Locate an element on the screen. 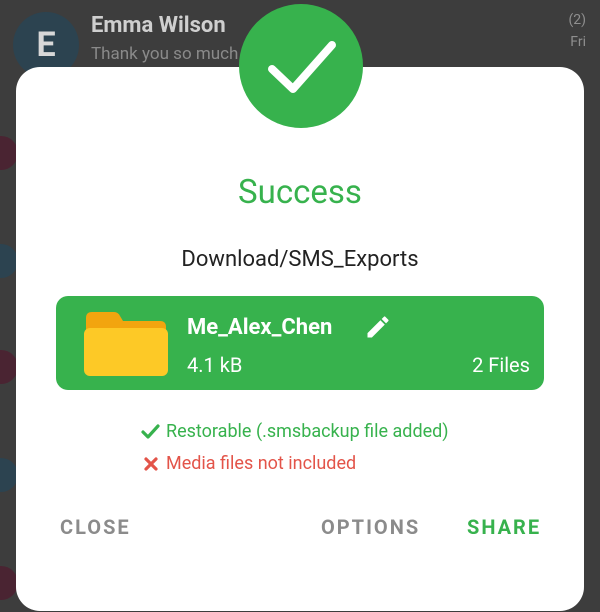  success-badge is located at coordinates (301, 66).